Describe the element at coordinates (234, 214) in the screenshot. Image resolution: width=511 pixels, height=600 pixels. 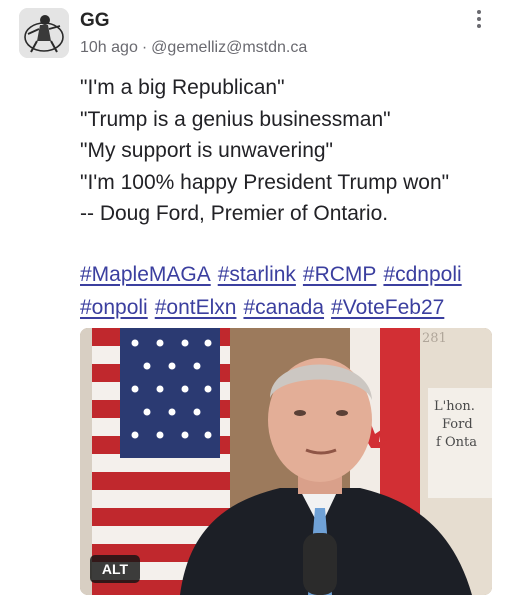
I see `content-line: -- Doug Ford, Premier of Ontario.` at that location.